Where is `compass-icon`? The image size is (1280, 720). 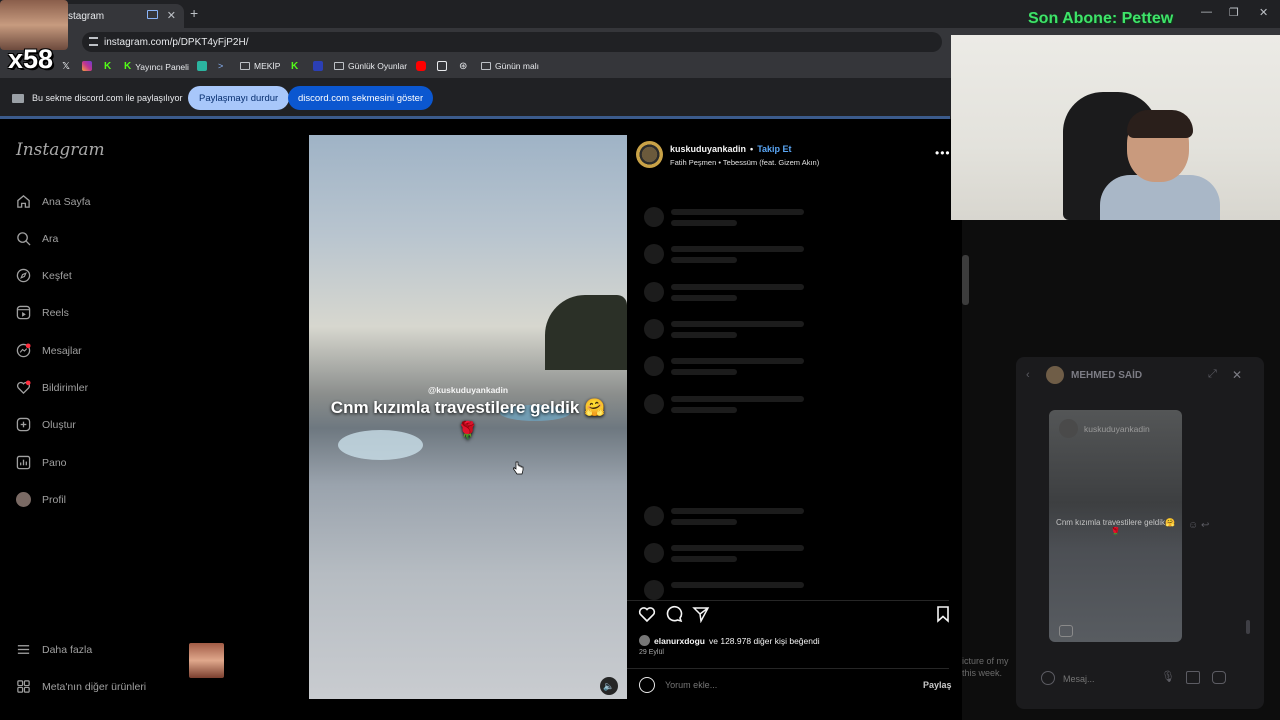 compass-icon is located at coordinates (23, 275).